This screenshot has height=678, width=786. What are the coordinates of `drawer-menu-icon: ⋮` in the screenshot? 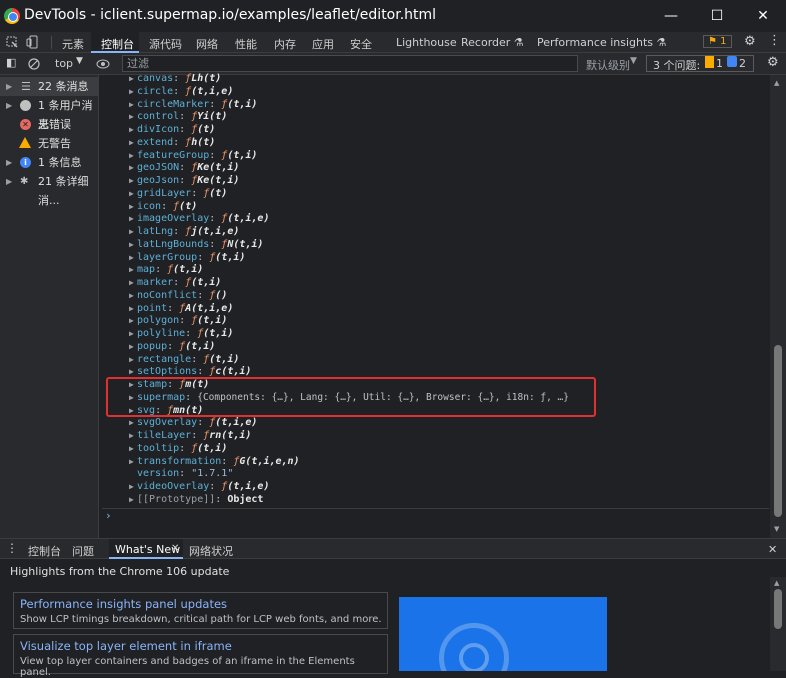 It's located at (12, 548).